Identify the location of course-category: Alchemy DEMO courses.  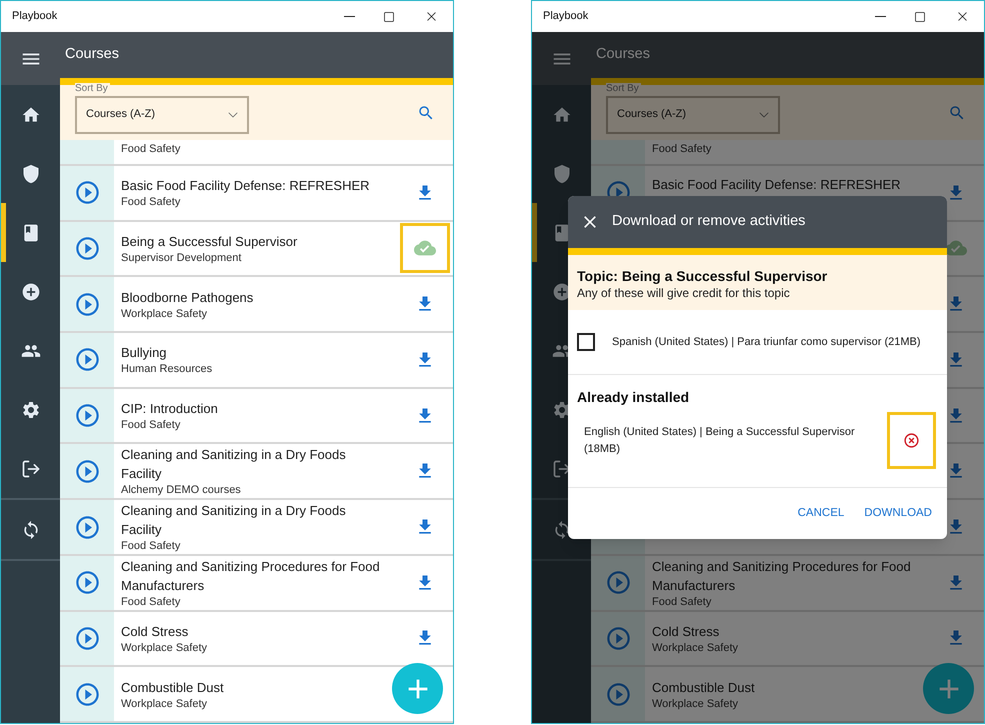
(181, 490).